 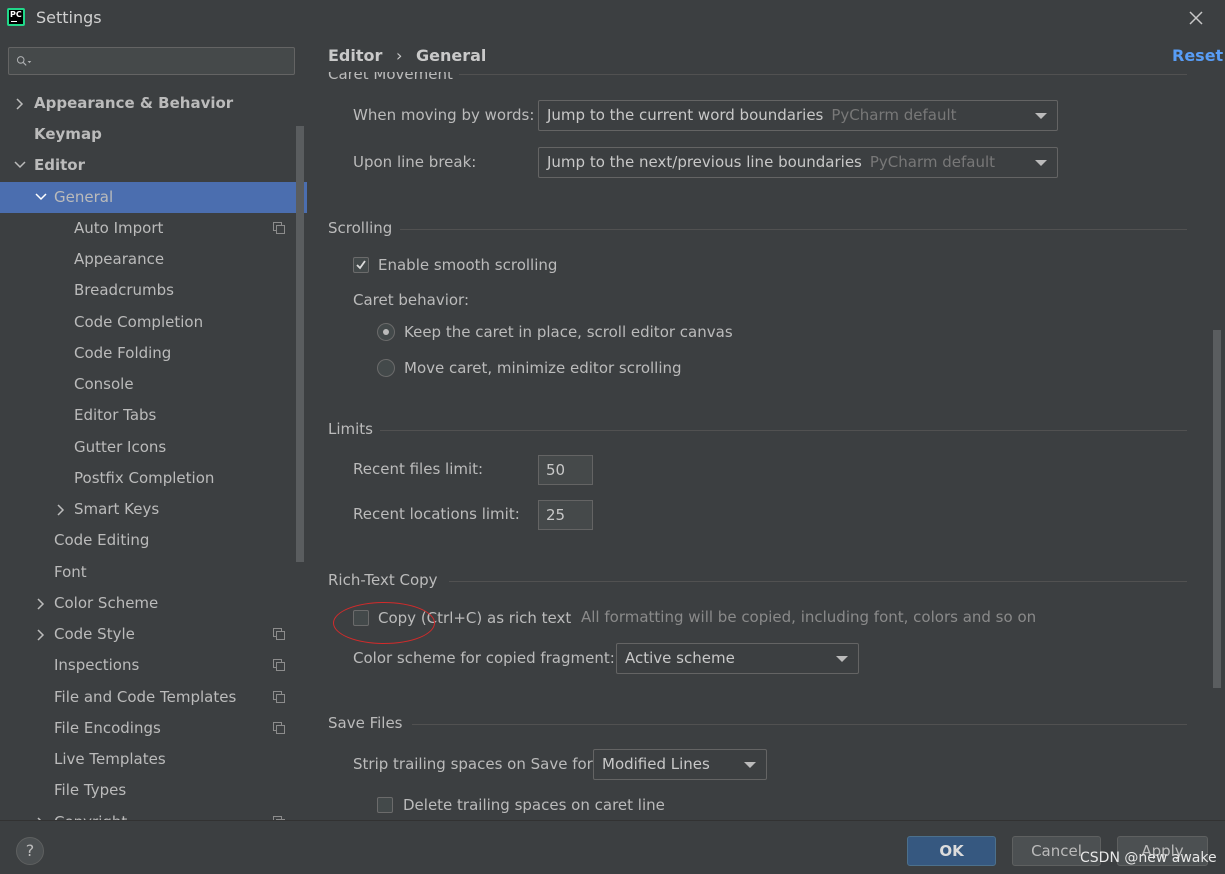 I want to click on sidebar-item-code-completion: Code Completion, so click(x=147, y=322).